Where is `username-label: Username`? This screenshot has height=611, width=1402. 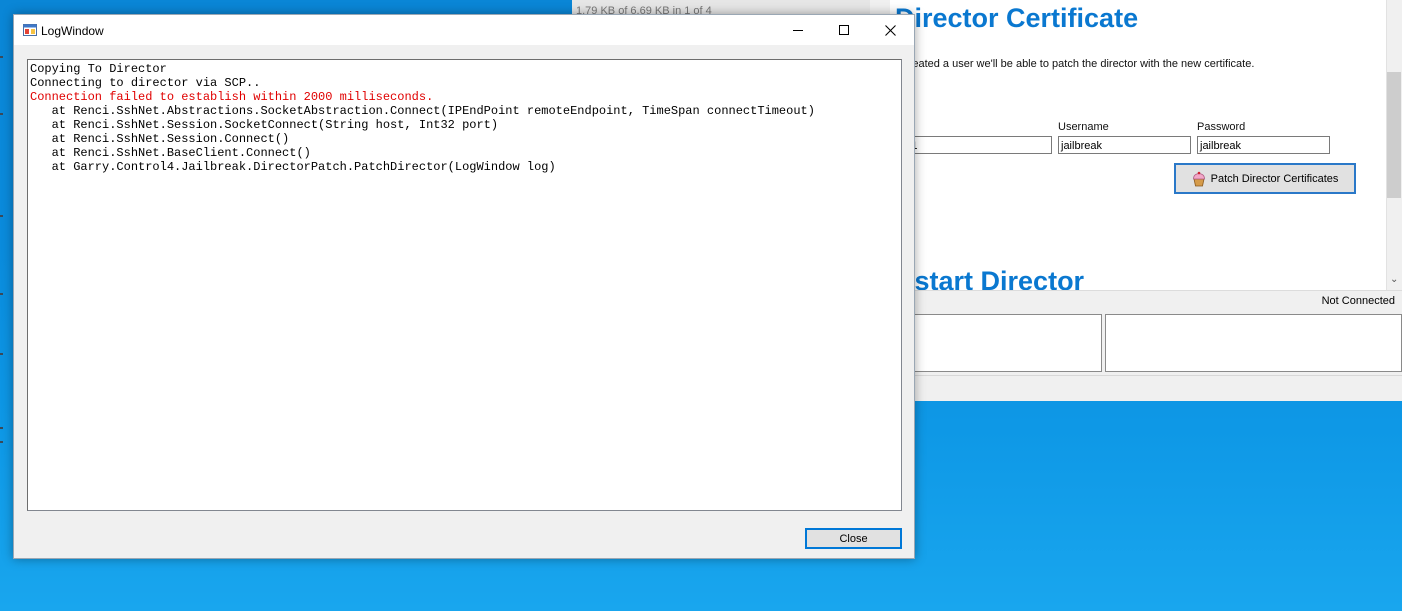
username-label: Username is located at coordinates (1083, 127).